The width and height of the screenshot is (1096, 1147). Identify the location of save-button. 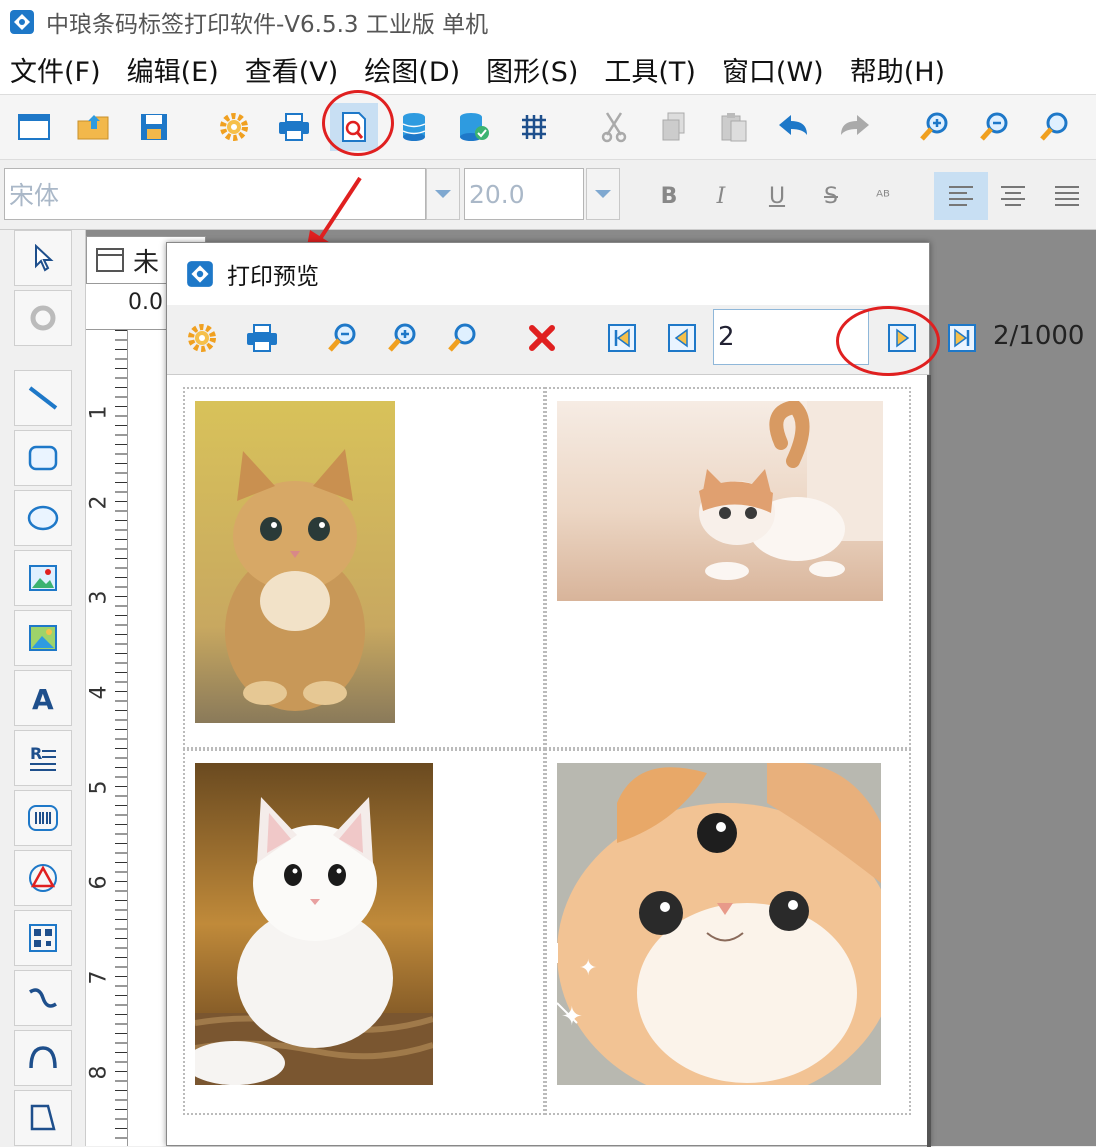
(154, 127).